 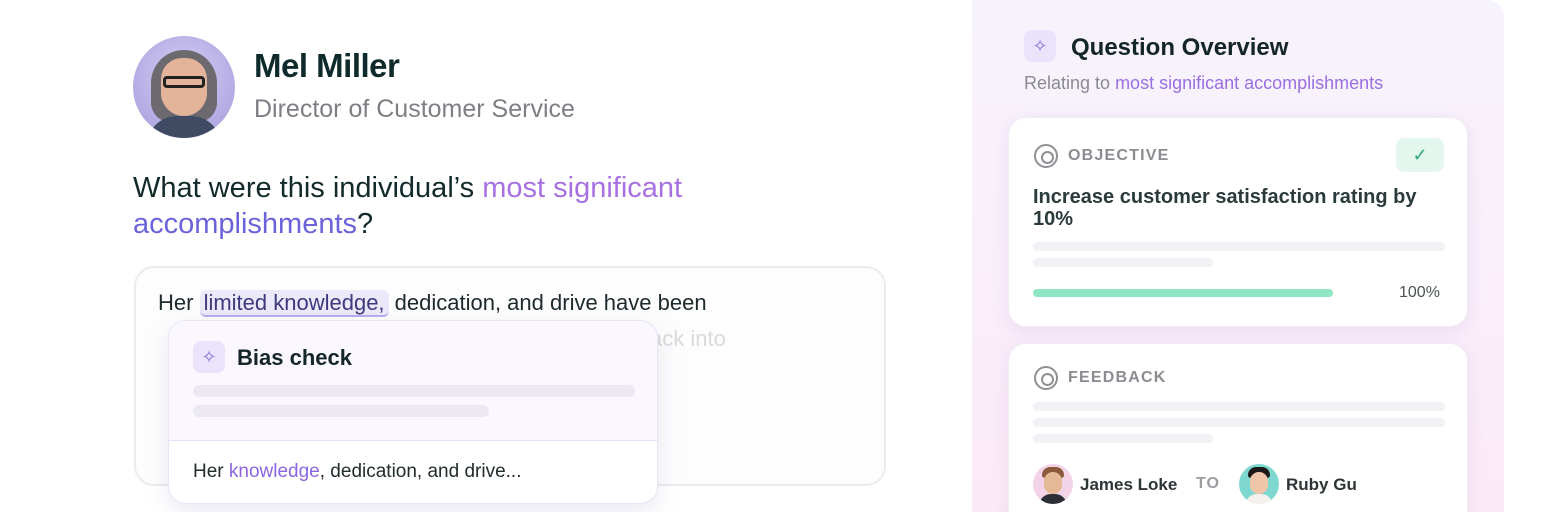 What do you see at coordinates (1117, 377) in the screenshot?
I see `feedback-label: FEEDBACK` at bounding box center [1117, 377].